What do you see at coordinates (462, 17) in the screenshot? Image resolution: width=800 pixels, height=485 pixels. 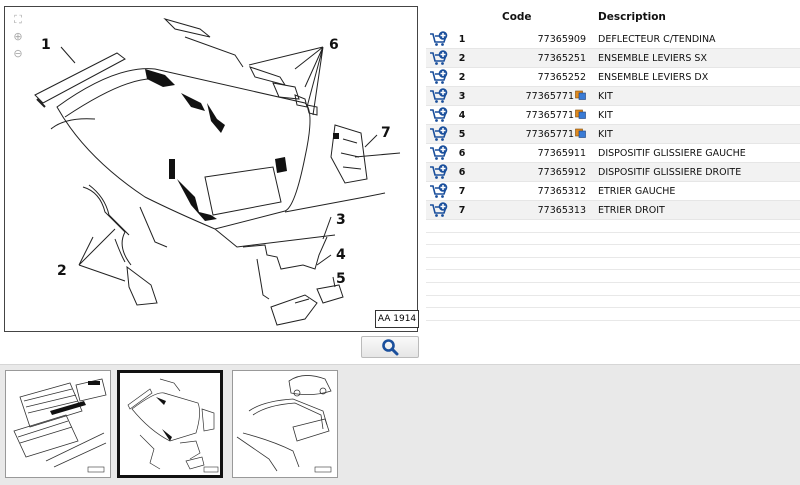 I see `header-ref` at bounding box center [462, 17].